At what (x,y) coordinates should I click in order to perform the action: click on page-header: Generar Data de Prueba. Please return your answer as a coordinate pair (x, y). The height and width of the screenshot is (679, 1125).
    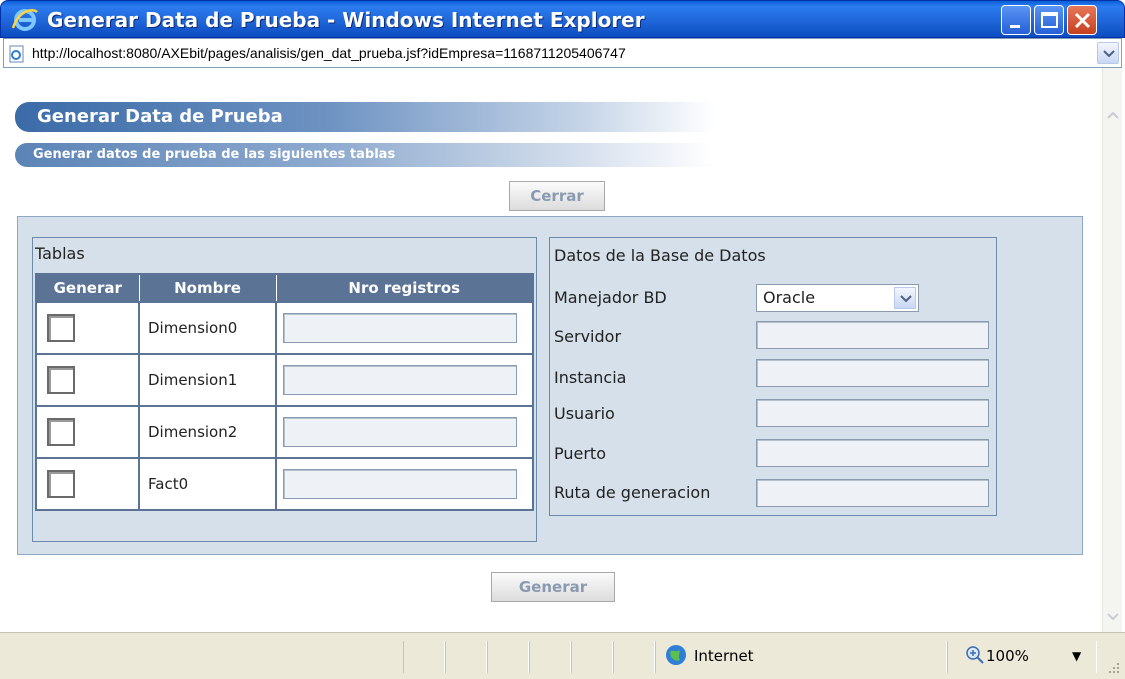
    Looking at the image, I should click on (365, 117).